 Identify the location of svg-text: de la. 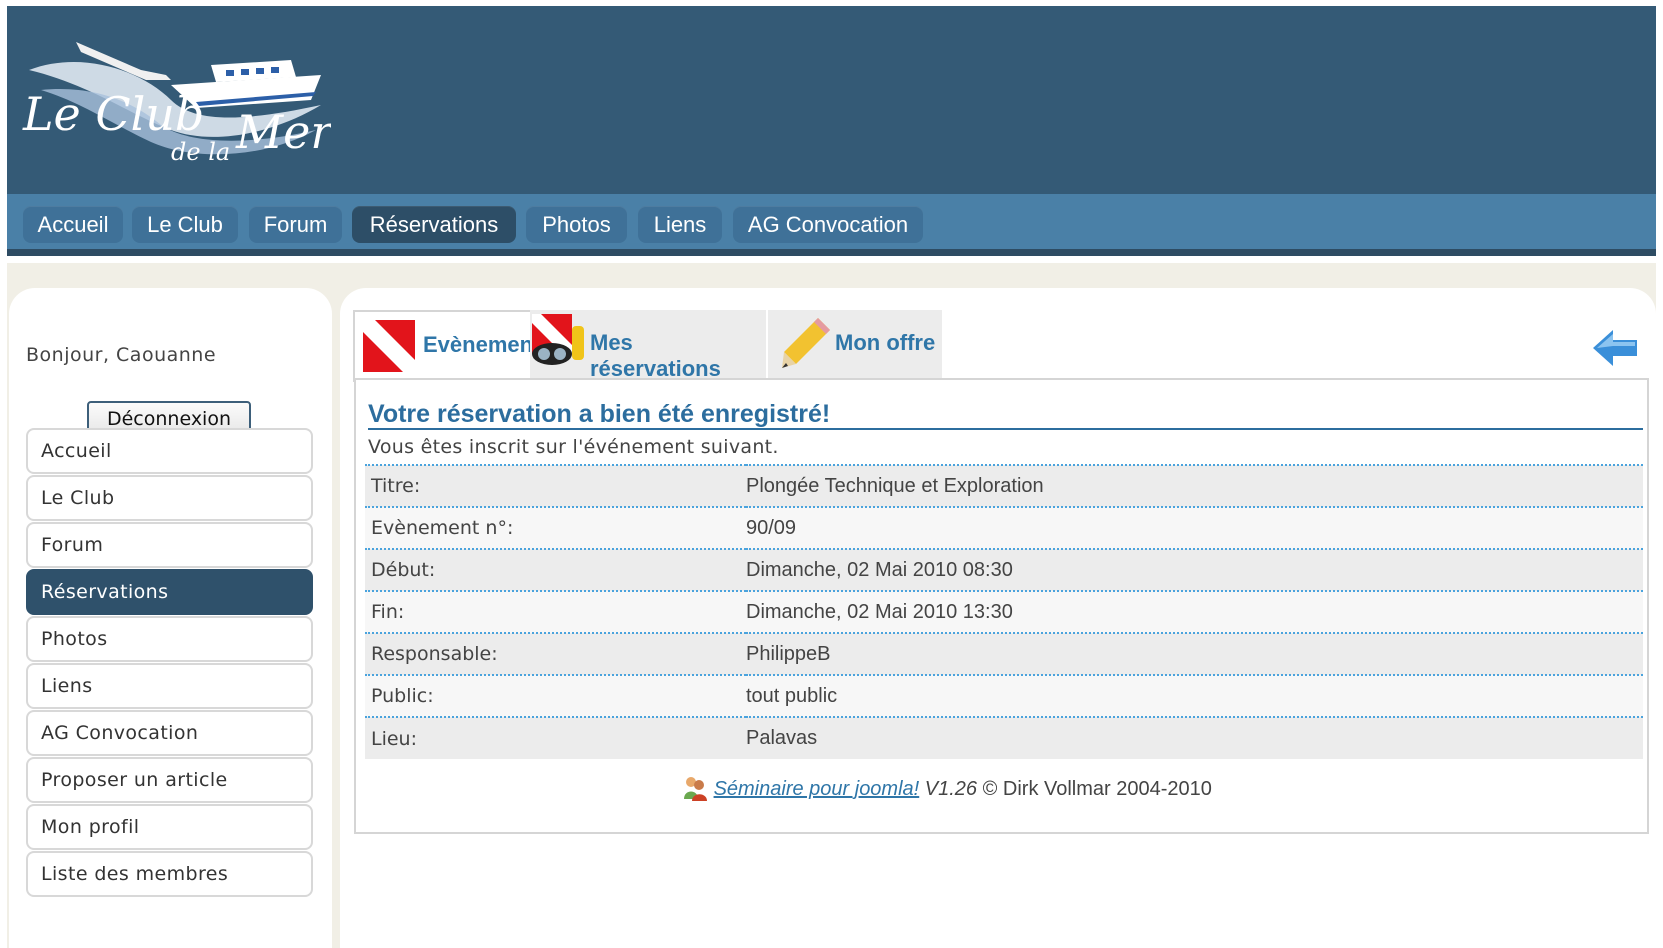
(200, 152).